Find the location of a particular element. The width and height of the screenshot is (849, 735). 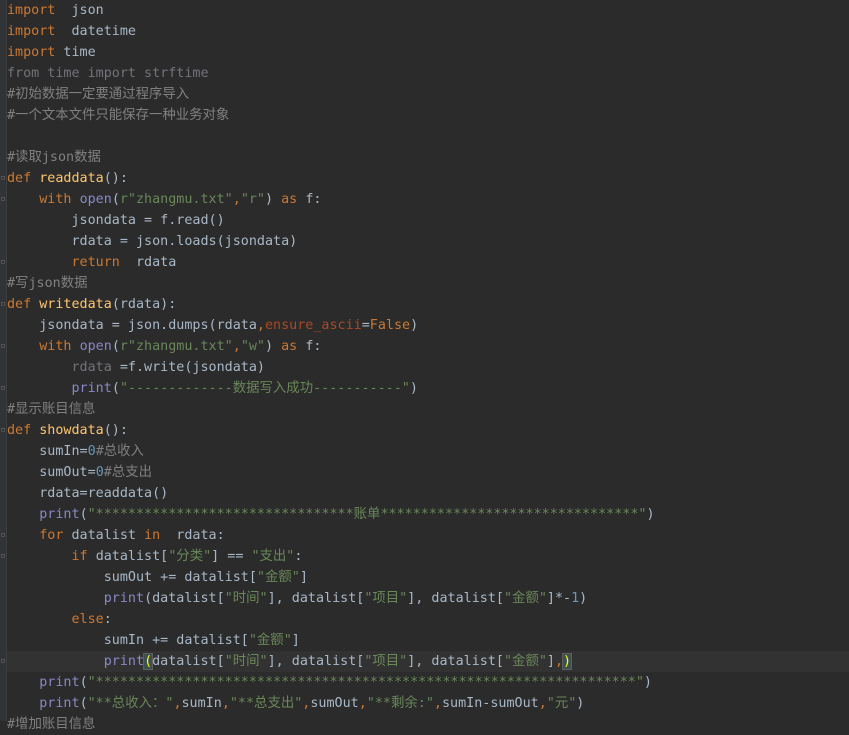

code-line: ▫ with open(r"zhangmu.txt","r") as f: is located at coordinates (424, 199).